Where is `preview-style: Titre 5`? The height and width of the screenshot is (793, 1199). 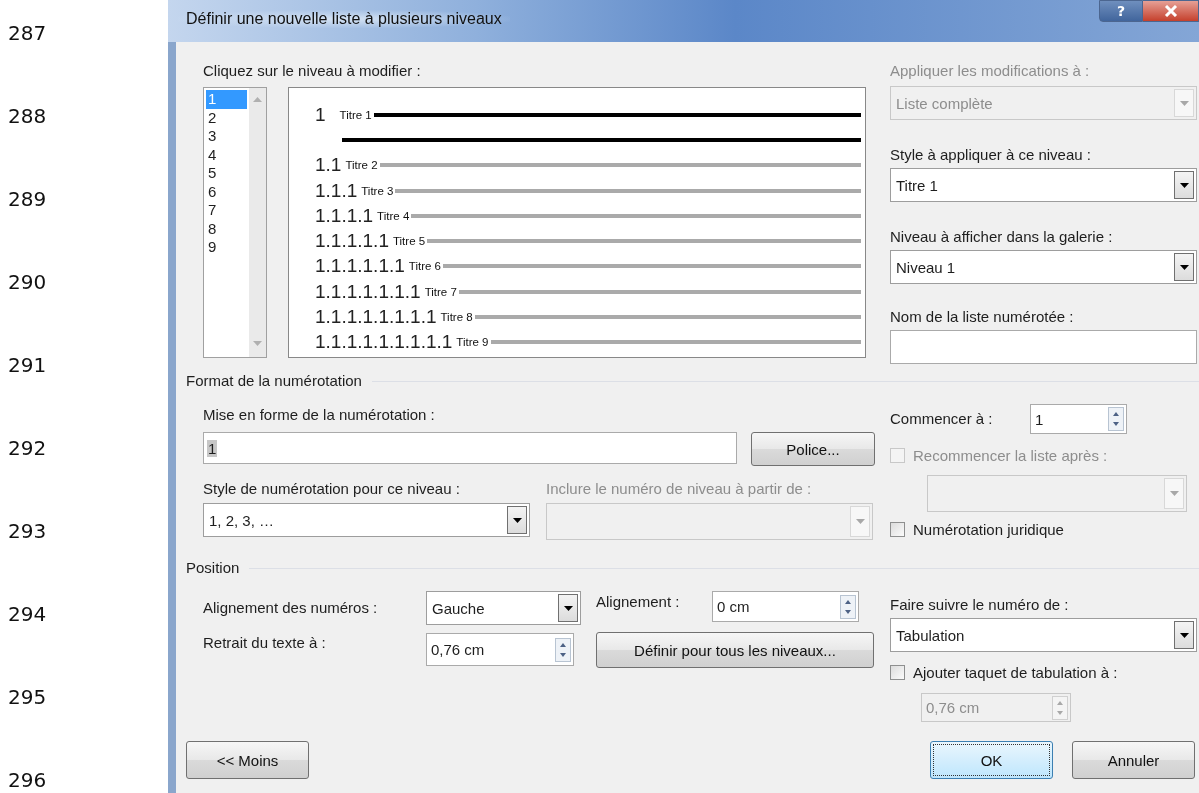 preview-style: Titre 5 is located at coordinates (409, 241).